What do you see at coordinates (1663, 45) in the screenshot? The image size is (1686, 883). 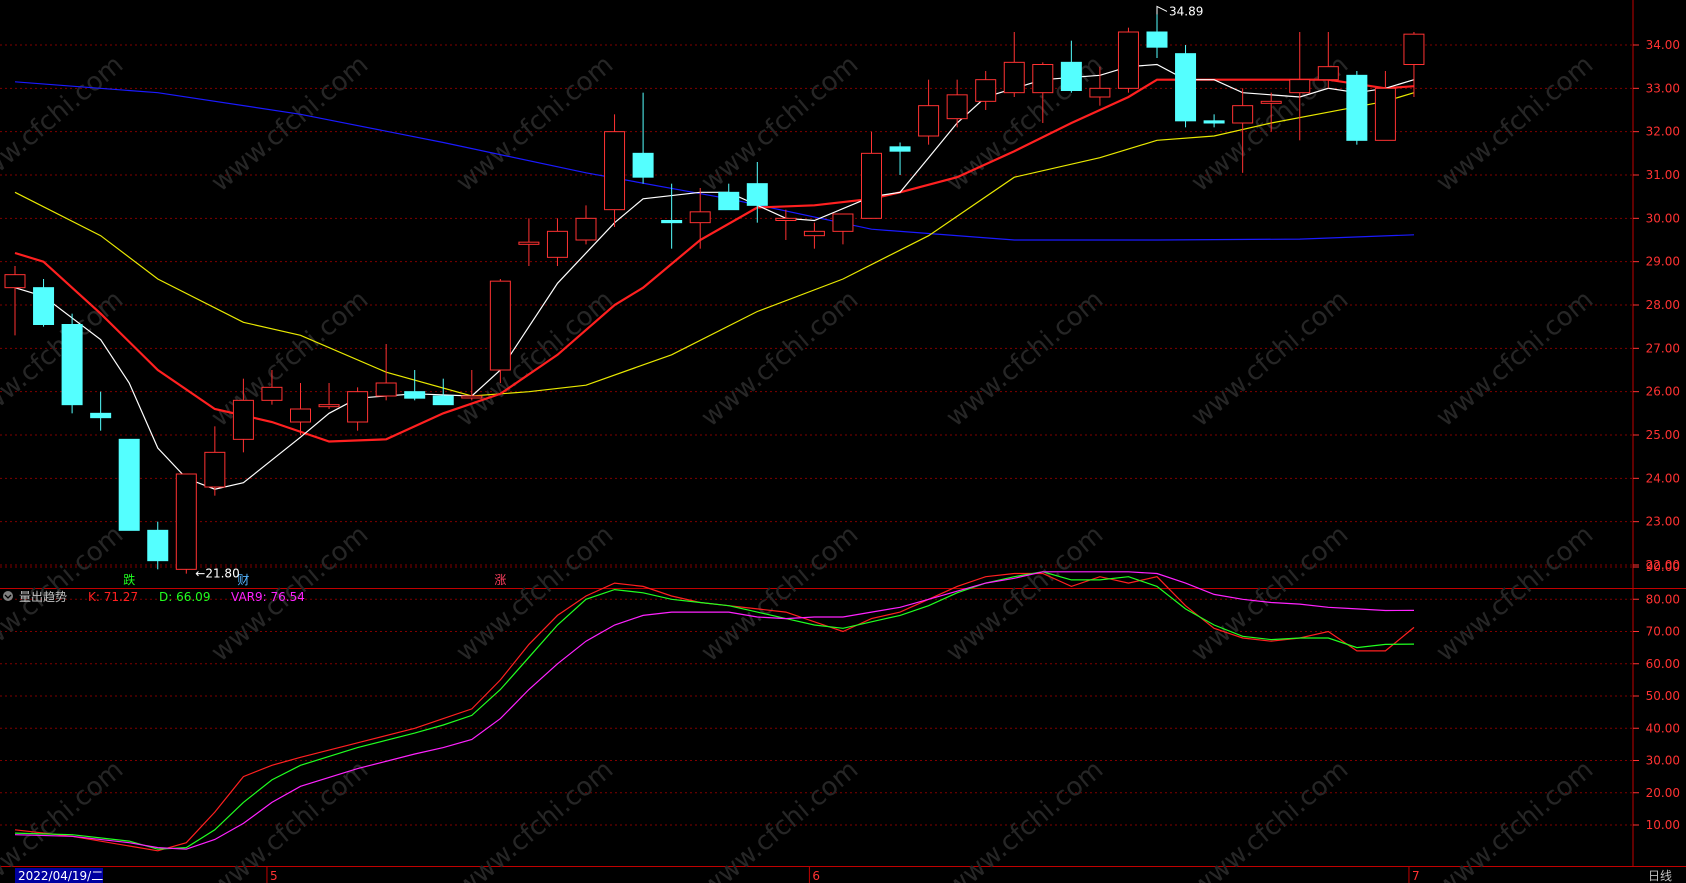 I see `price-tick-label: 34.00` at bounding box center [1663, 45].